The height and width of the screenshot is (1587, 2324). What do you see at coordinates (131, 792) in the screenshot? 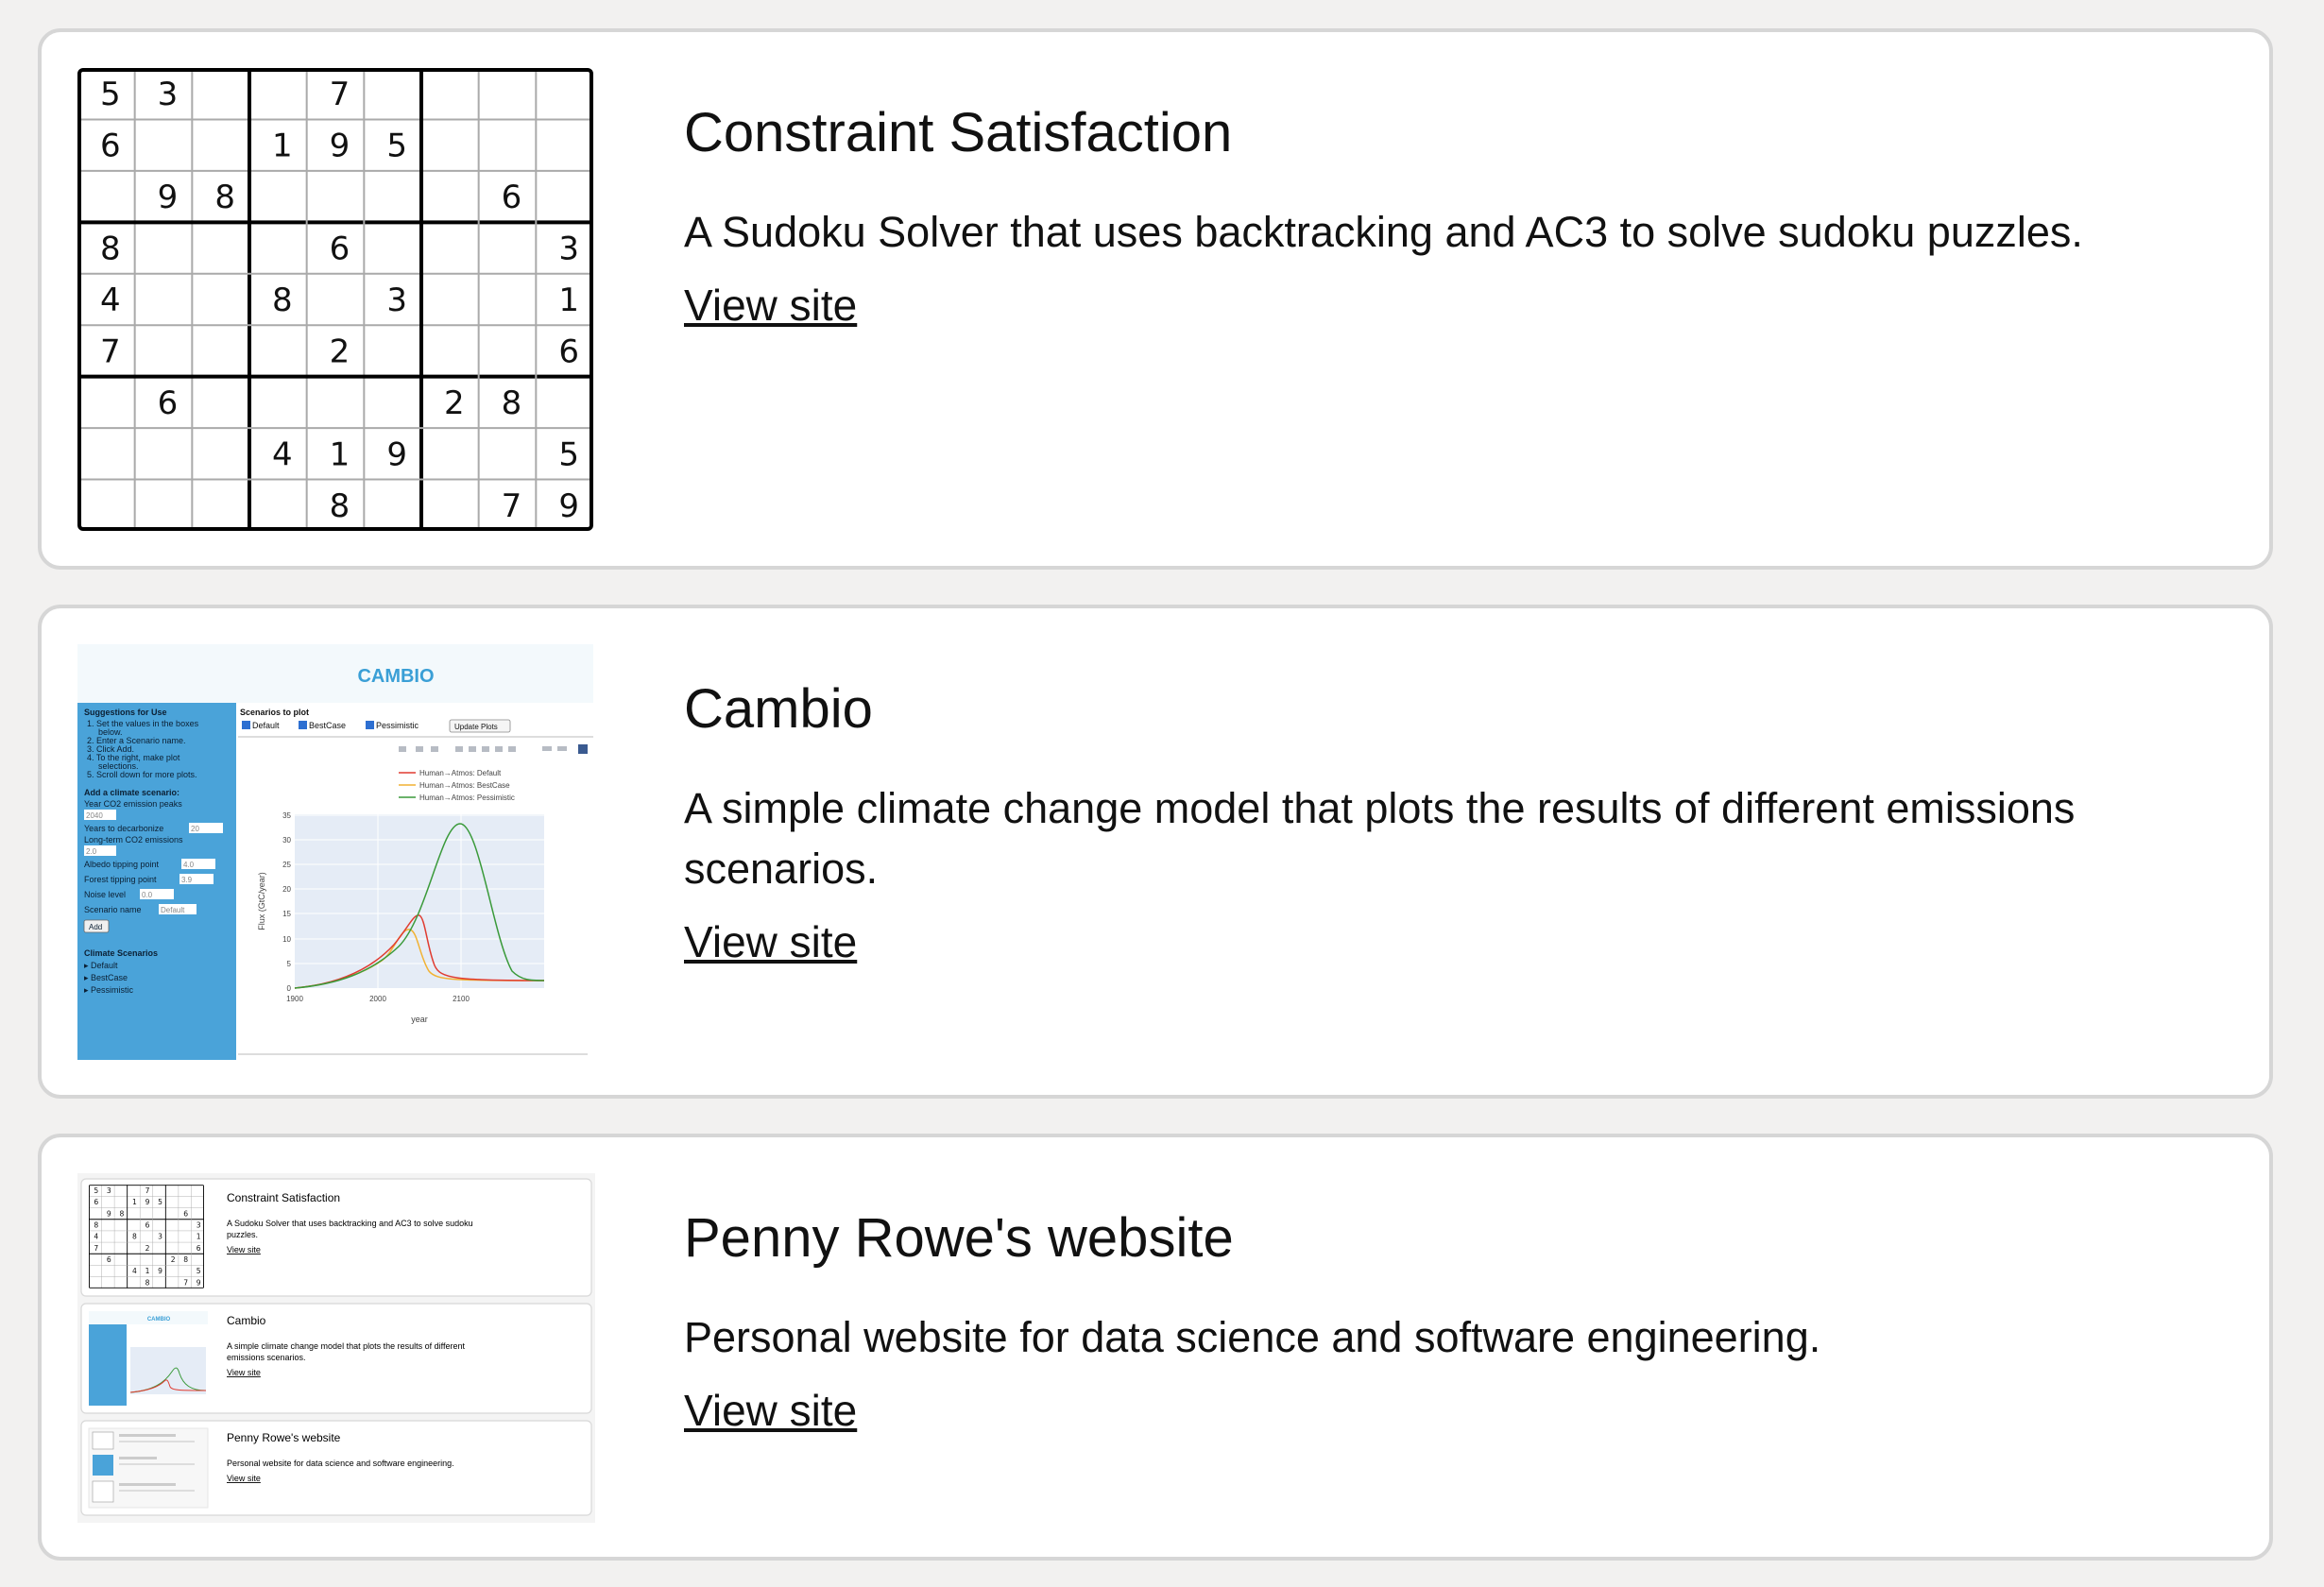
I see `svg-text: Add a climate scenario:` at bounding box center [131, 792].